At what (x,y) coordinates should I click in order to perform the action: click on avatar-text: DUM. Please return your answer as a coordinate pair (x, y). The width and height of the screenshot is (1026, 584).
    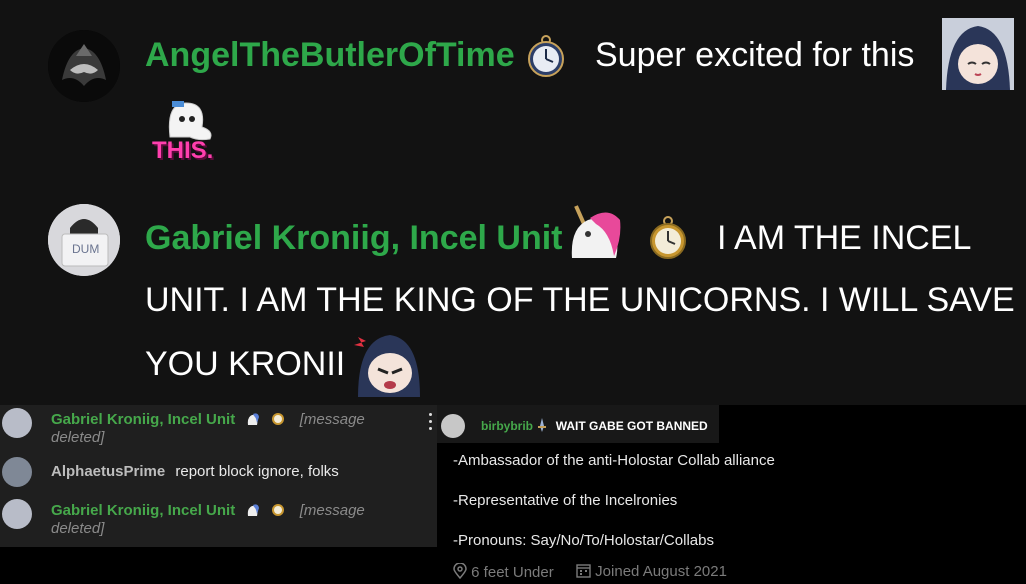
    Looking at the image, I should click on (86, 249).